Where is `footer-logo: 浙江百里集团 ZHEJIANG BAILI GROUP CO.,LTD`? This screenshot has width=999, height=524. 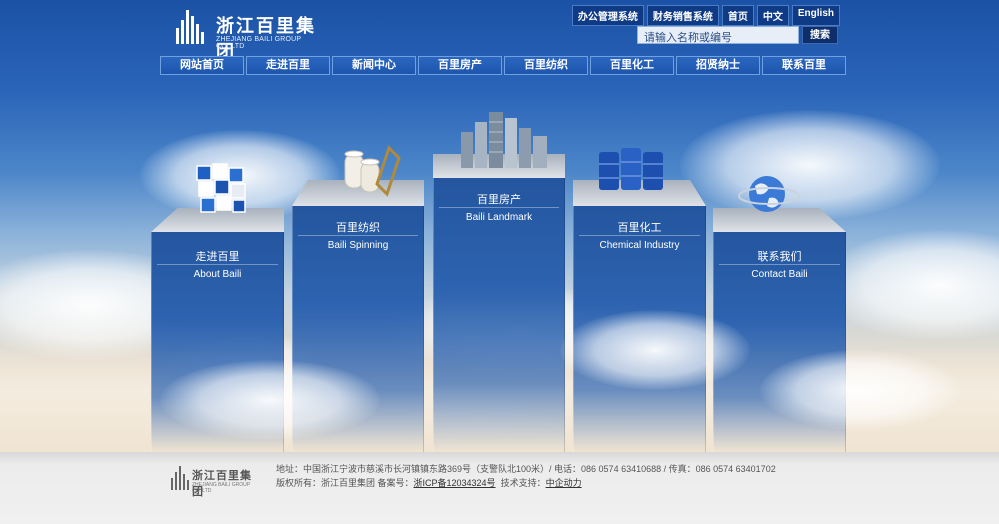 footer-logo: 浙江百里集团 ZHEJIANG BAILI GROUP CO.,LTD is located at coordinates (216, 481).